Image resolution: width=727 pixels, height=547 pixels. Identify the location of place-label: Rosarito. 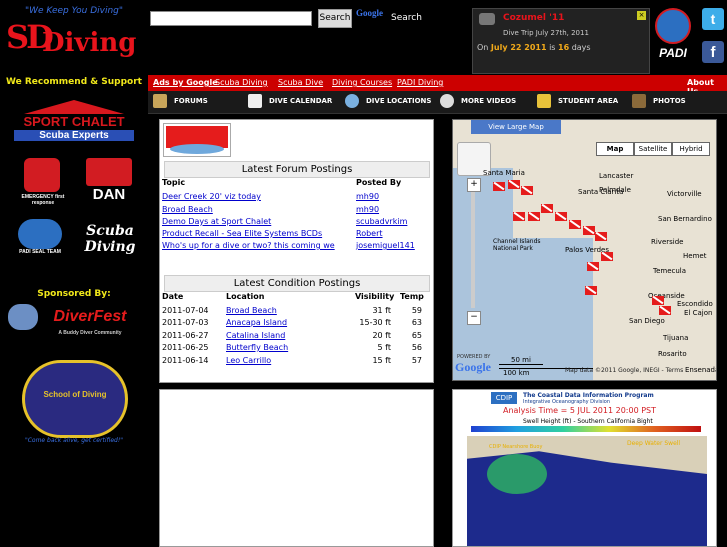
(672, 354).